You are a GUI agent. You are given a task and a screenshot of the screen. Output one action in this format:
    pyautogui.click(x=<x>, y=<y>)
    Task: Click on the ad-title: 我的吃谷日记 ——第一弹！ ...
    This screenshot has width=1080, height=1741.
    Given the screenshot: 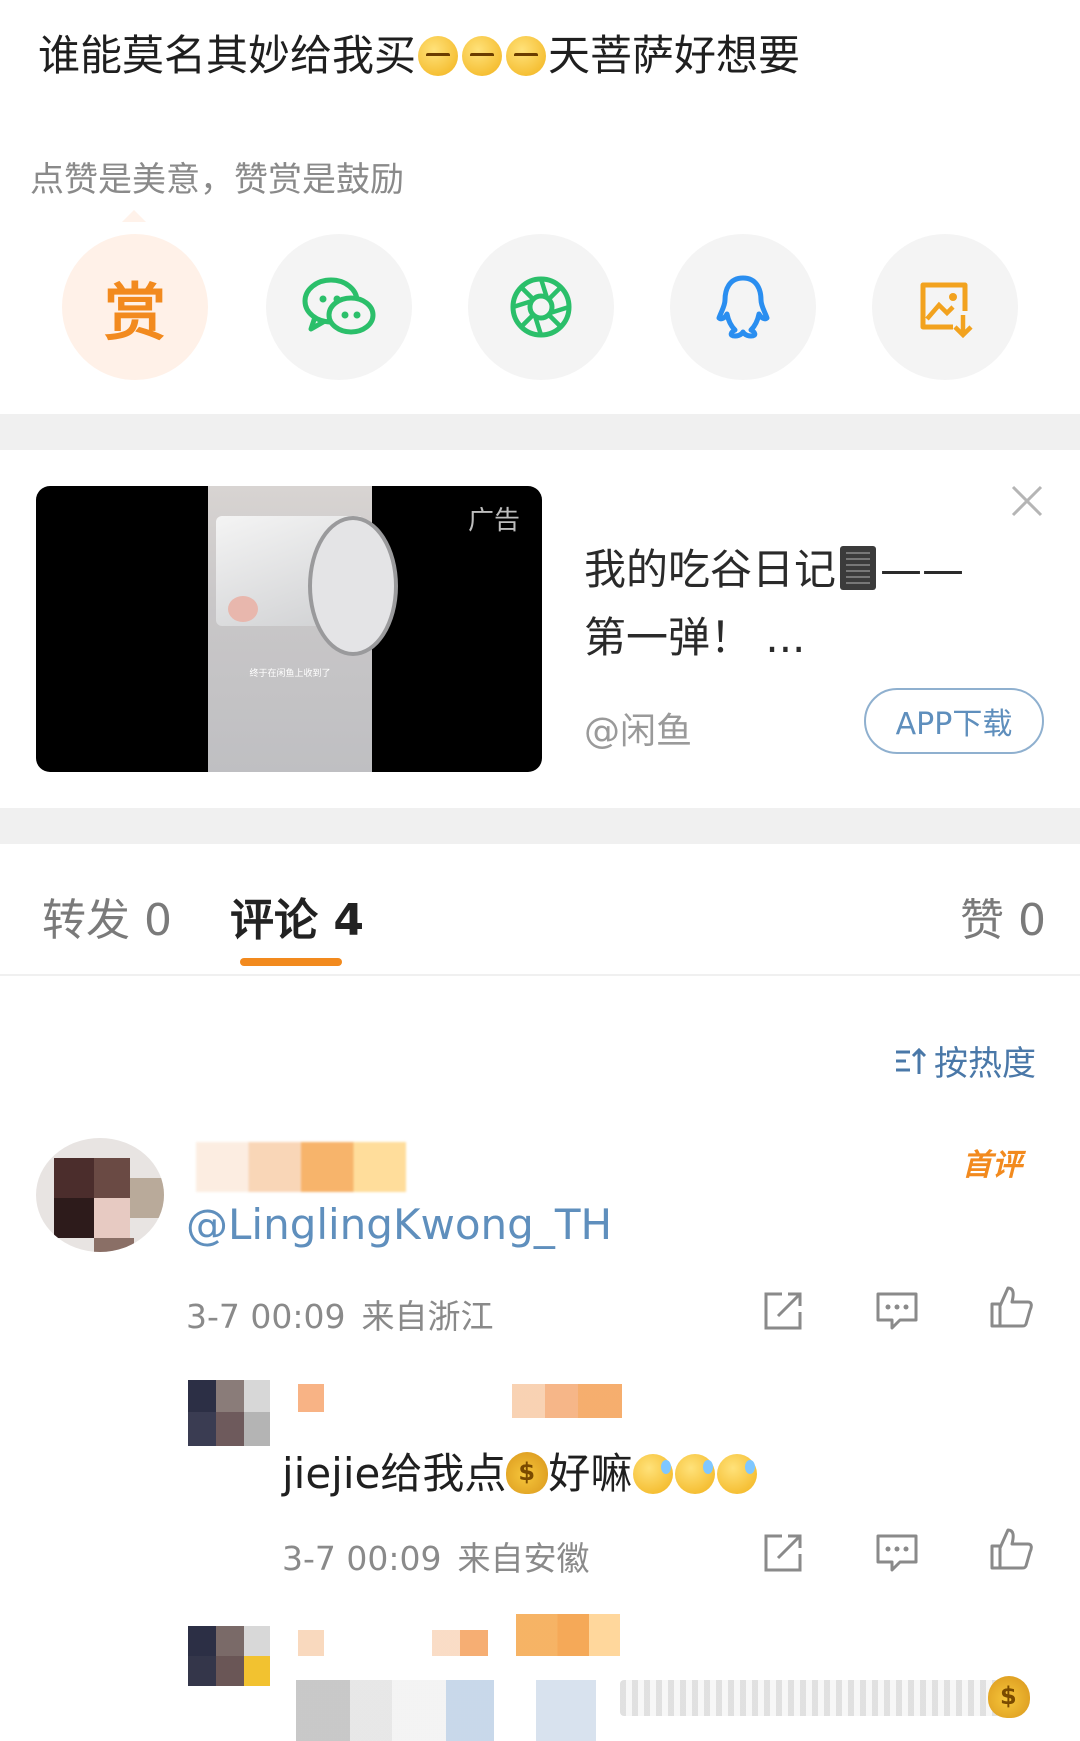 What is the action you would take?
    pyautogui.click(x=794, y=604)
    